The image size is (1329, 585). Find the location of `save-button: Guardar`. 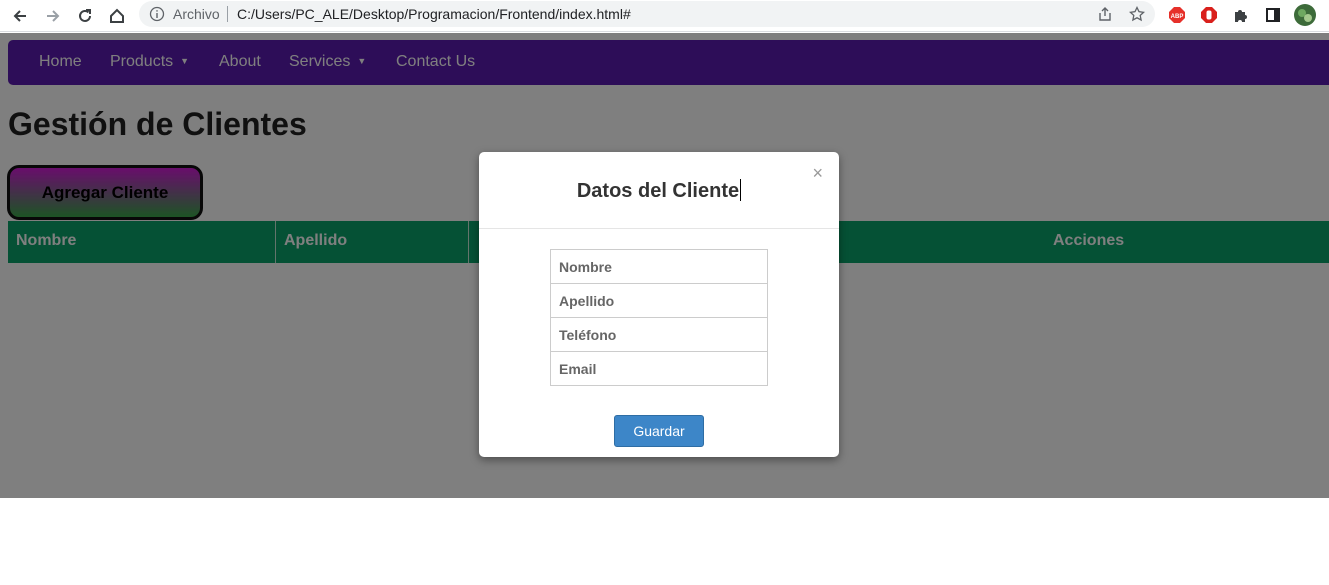

save-button: Guardar is located at coordinates (659, 431).